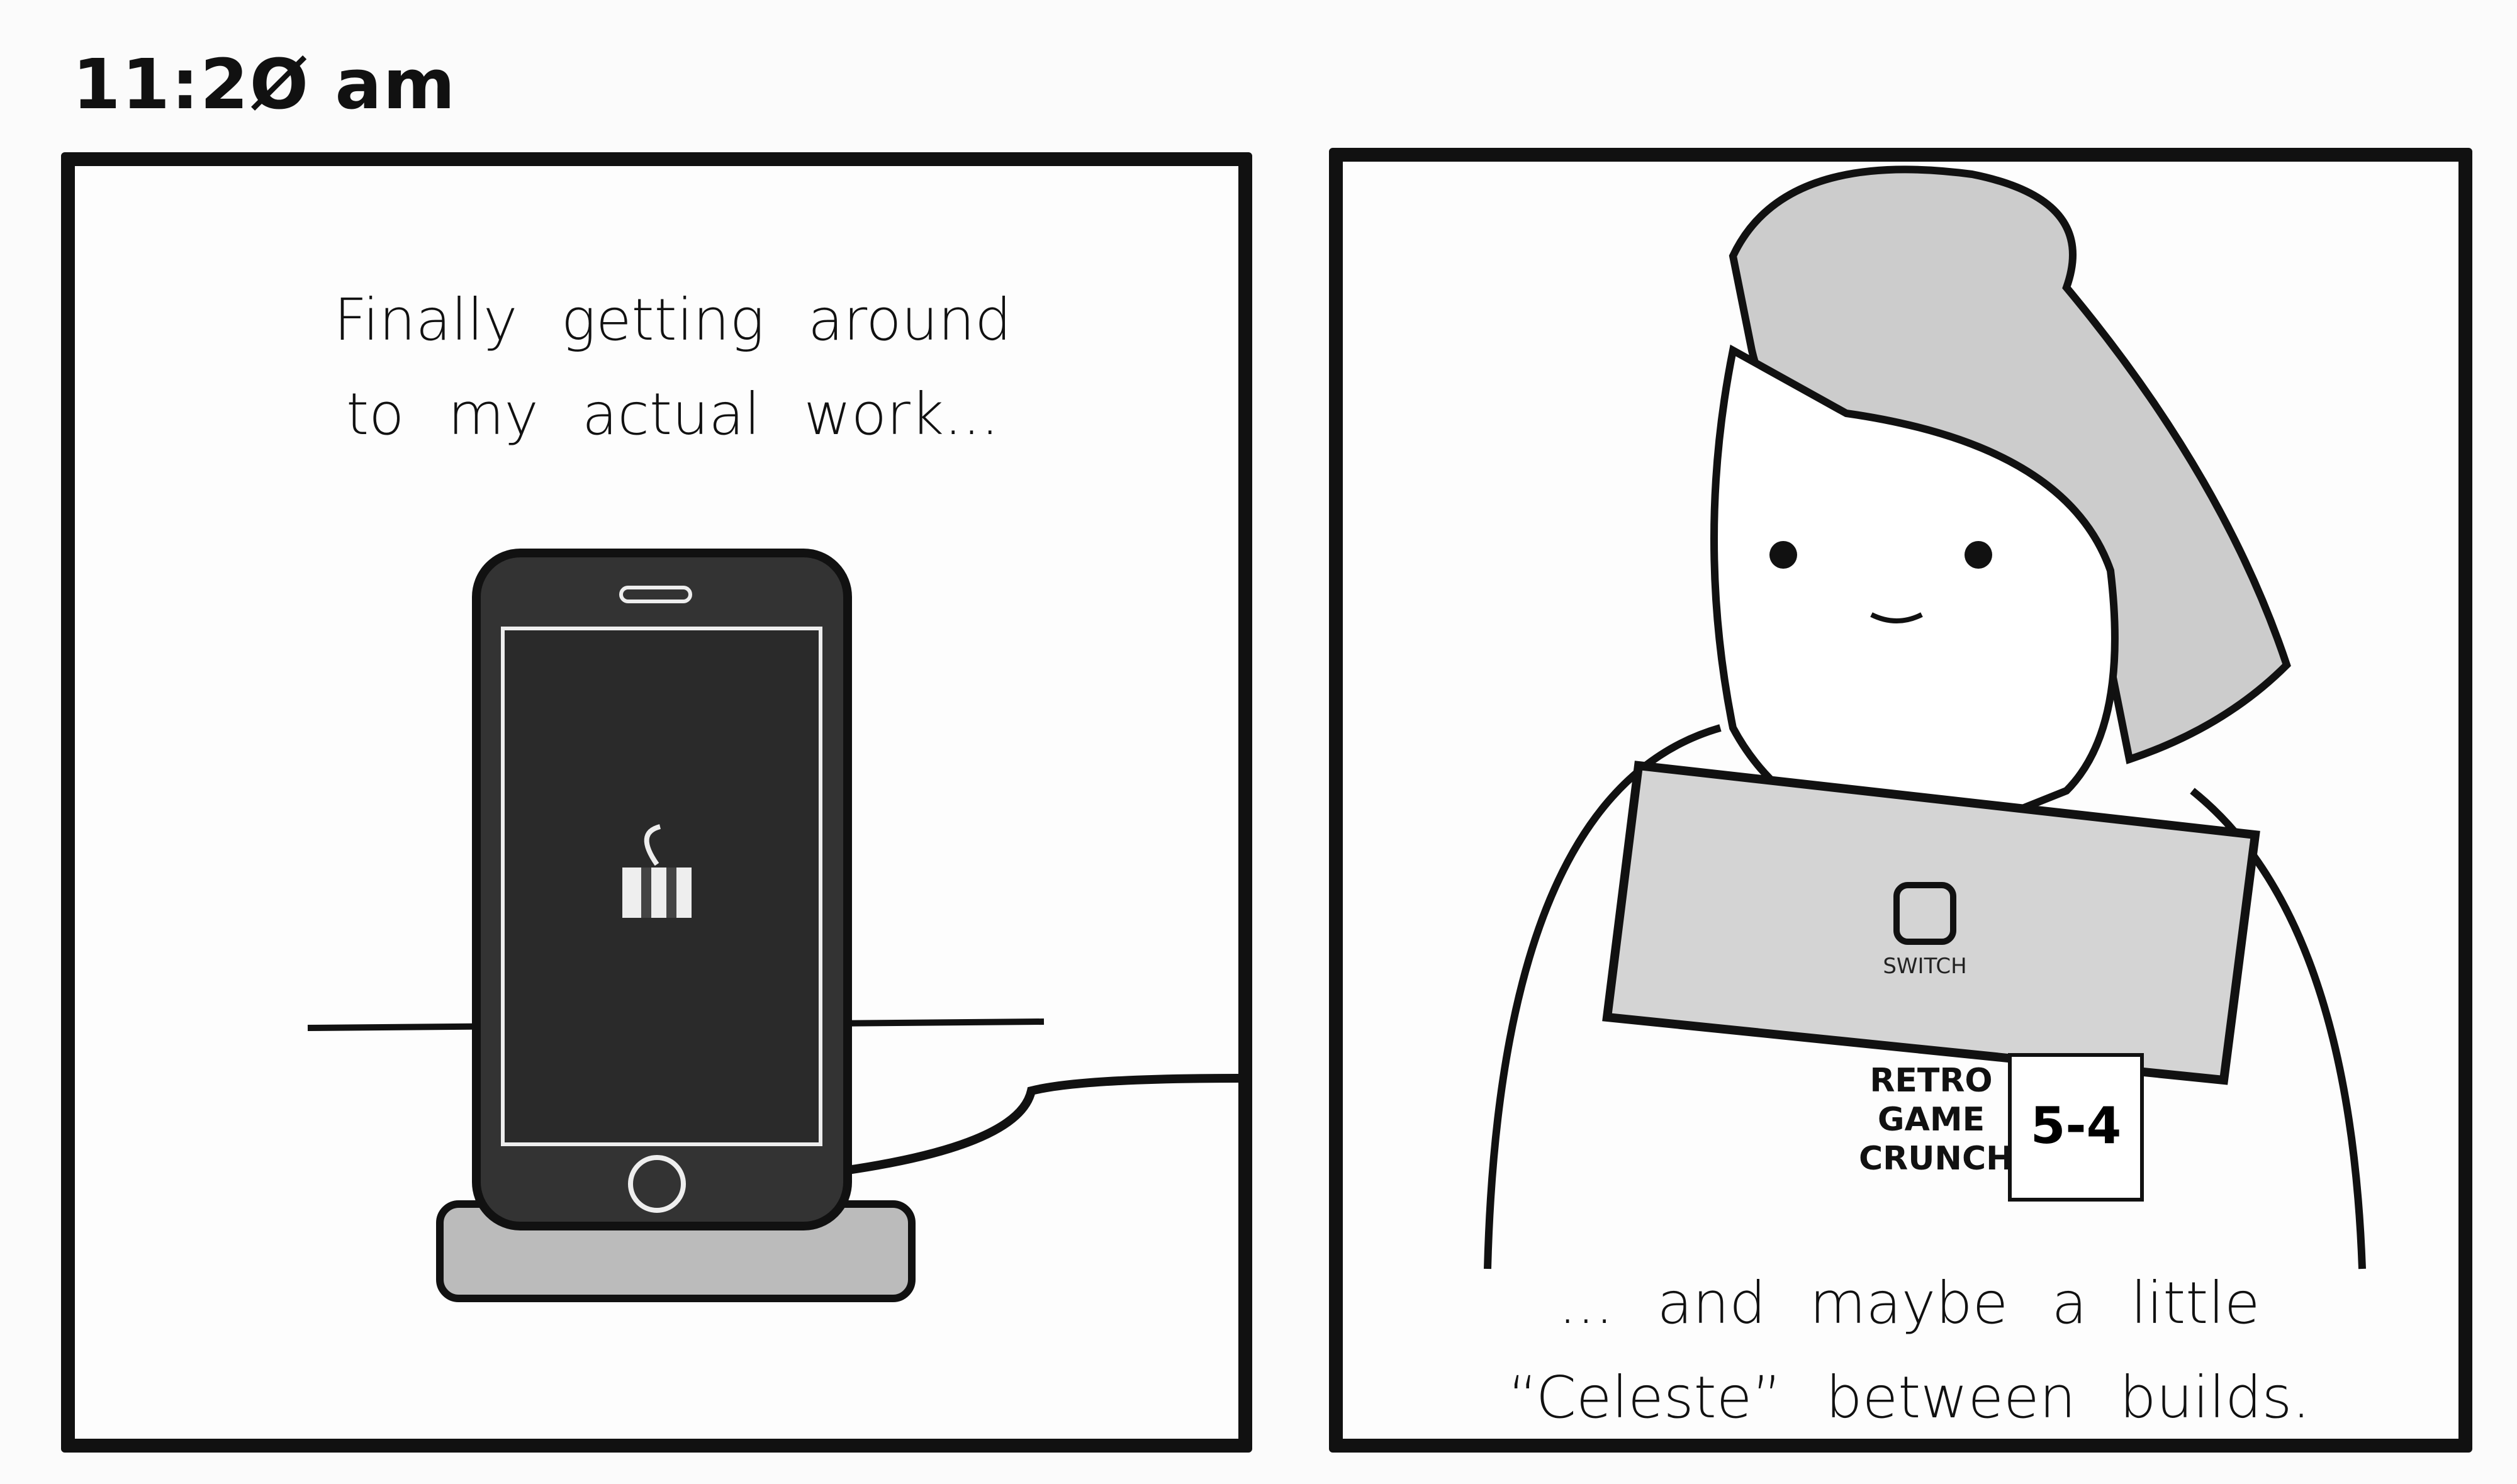 The image size is (2517, 1484). Describe the element at coordinates (1909, 1303) in the screenshot. I see `caption-line: ... and maybe a little` at that location.